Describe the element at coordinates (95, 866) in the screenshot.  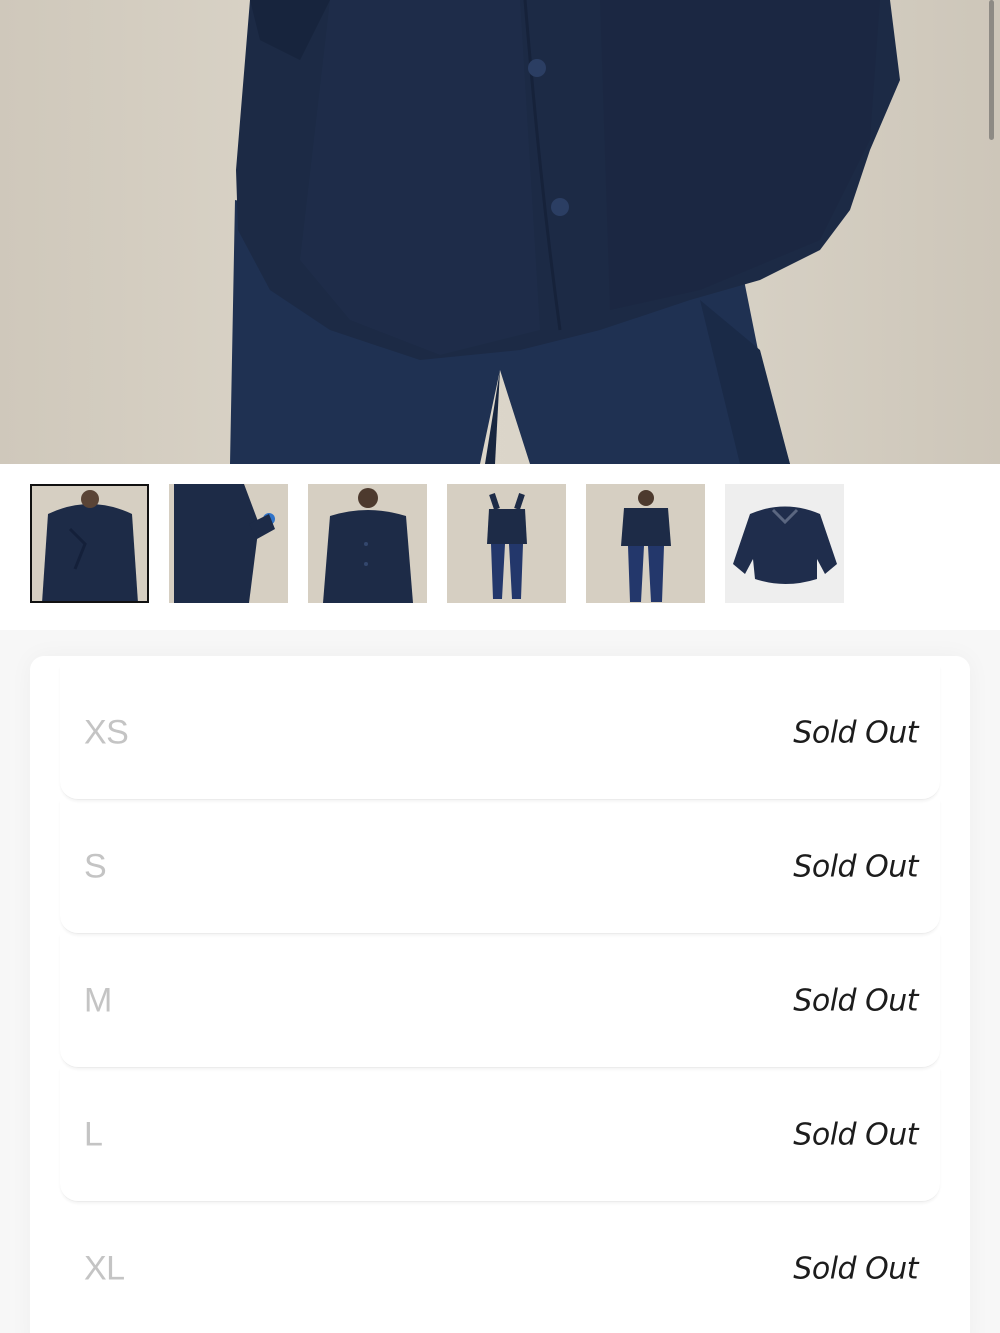
I see `size-label: S` at that location.